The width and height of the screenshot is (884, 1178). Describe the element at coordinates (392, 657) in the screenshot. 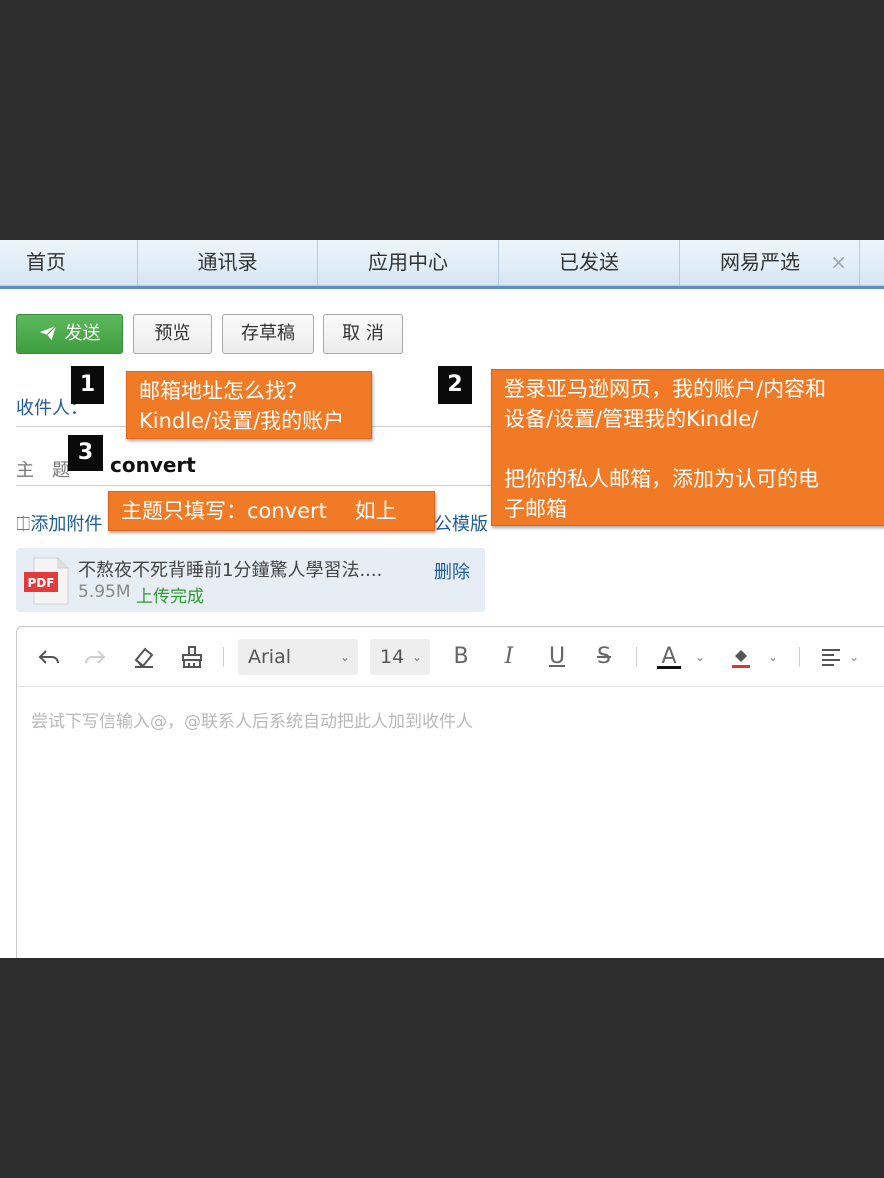

I see `font-size-value: 14` at that location.